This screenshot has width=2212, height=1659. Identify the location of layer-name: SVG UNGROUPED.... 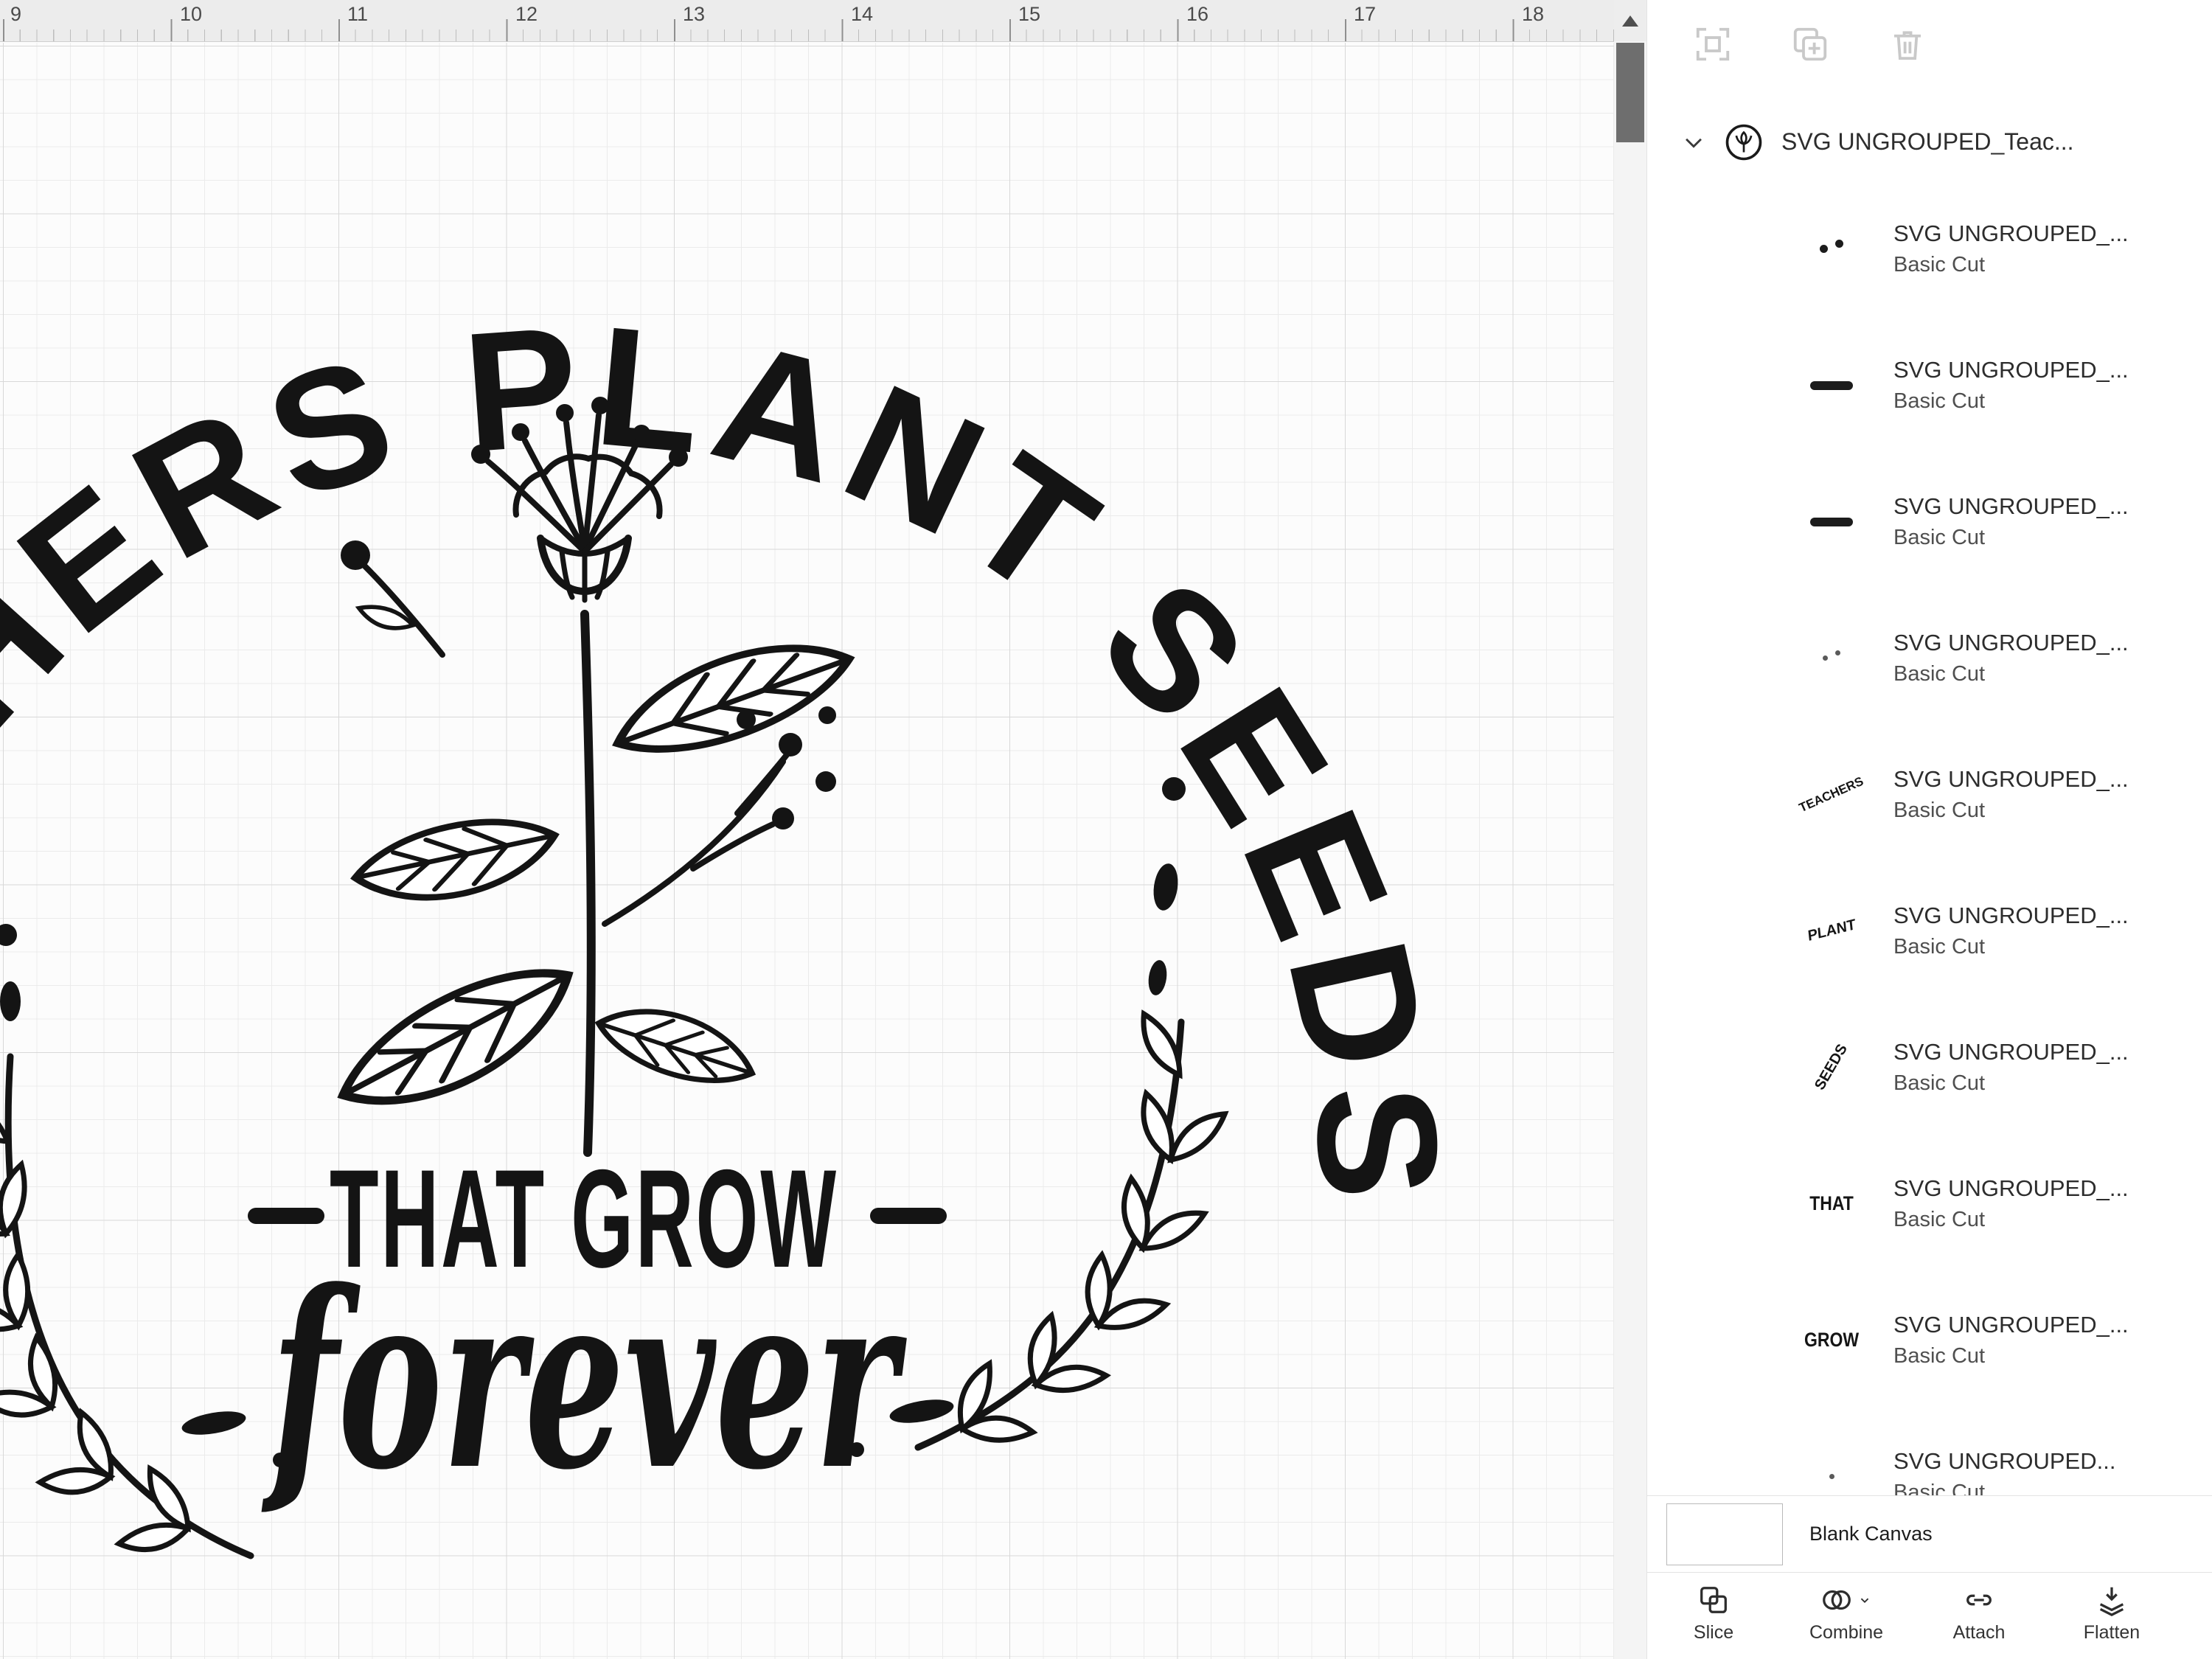
(2004, 1461).